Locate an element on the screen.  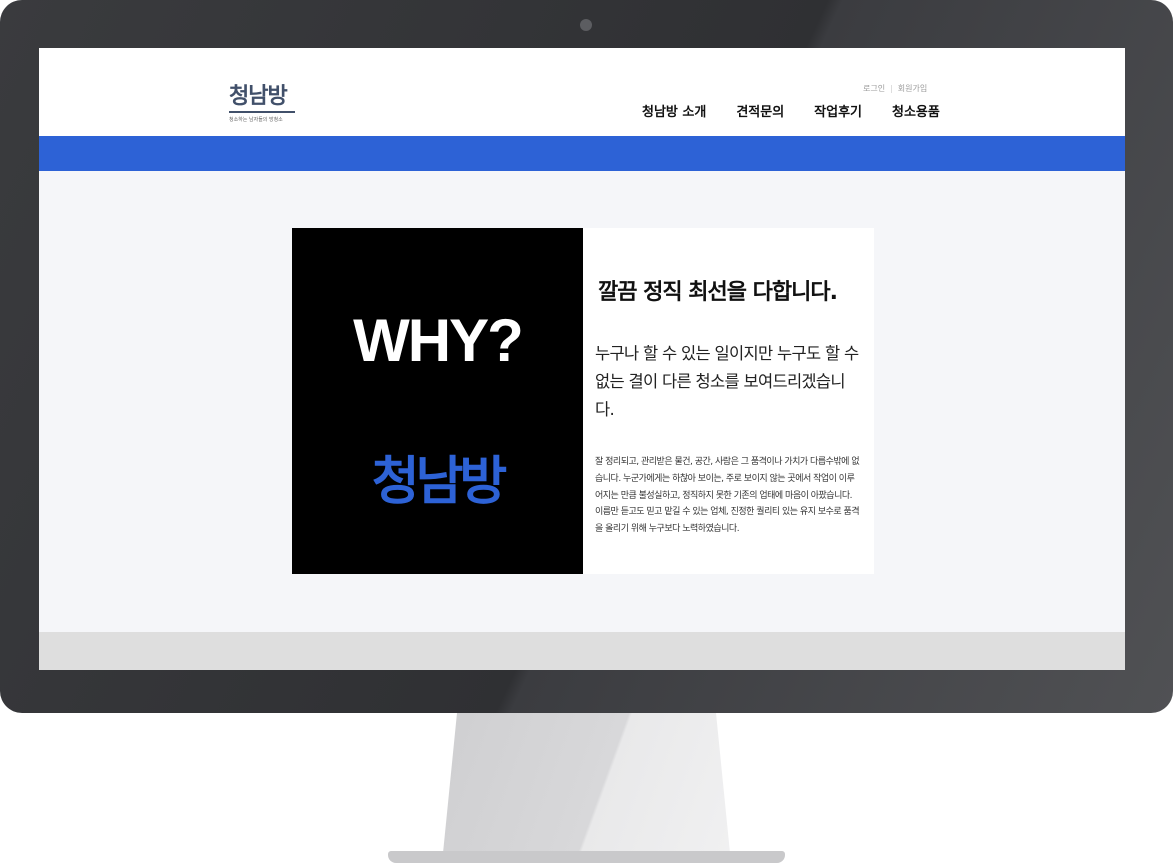
footer-strip is located at coordinates (582, 651).